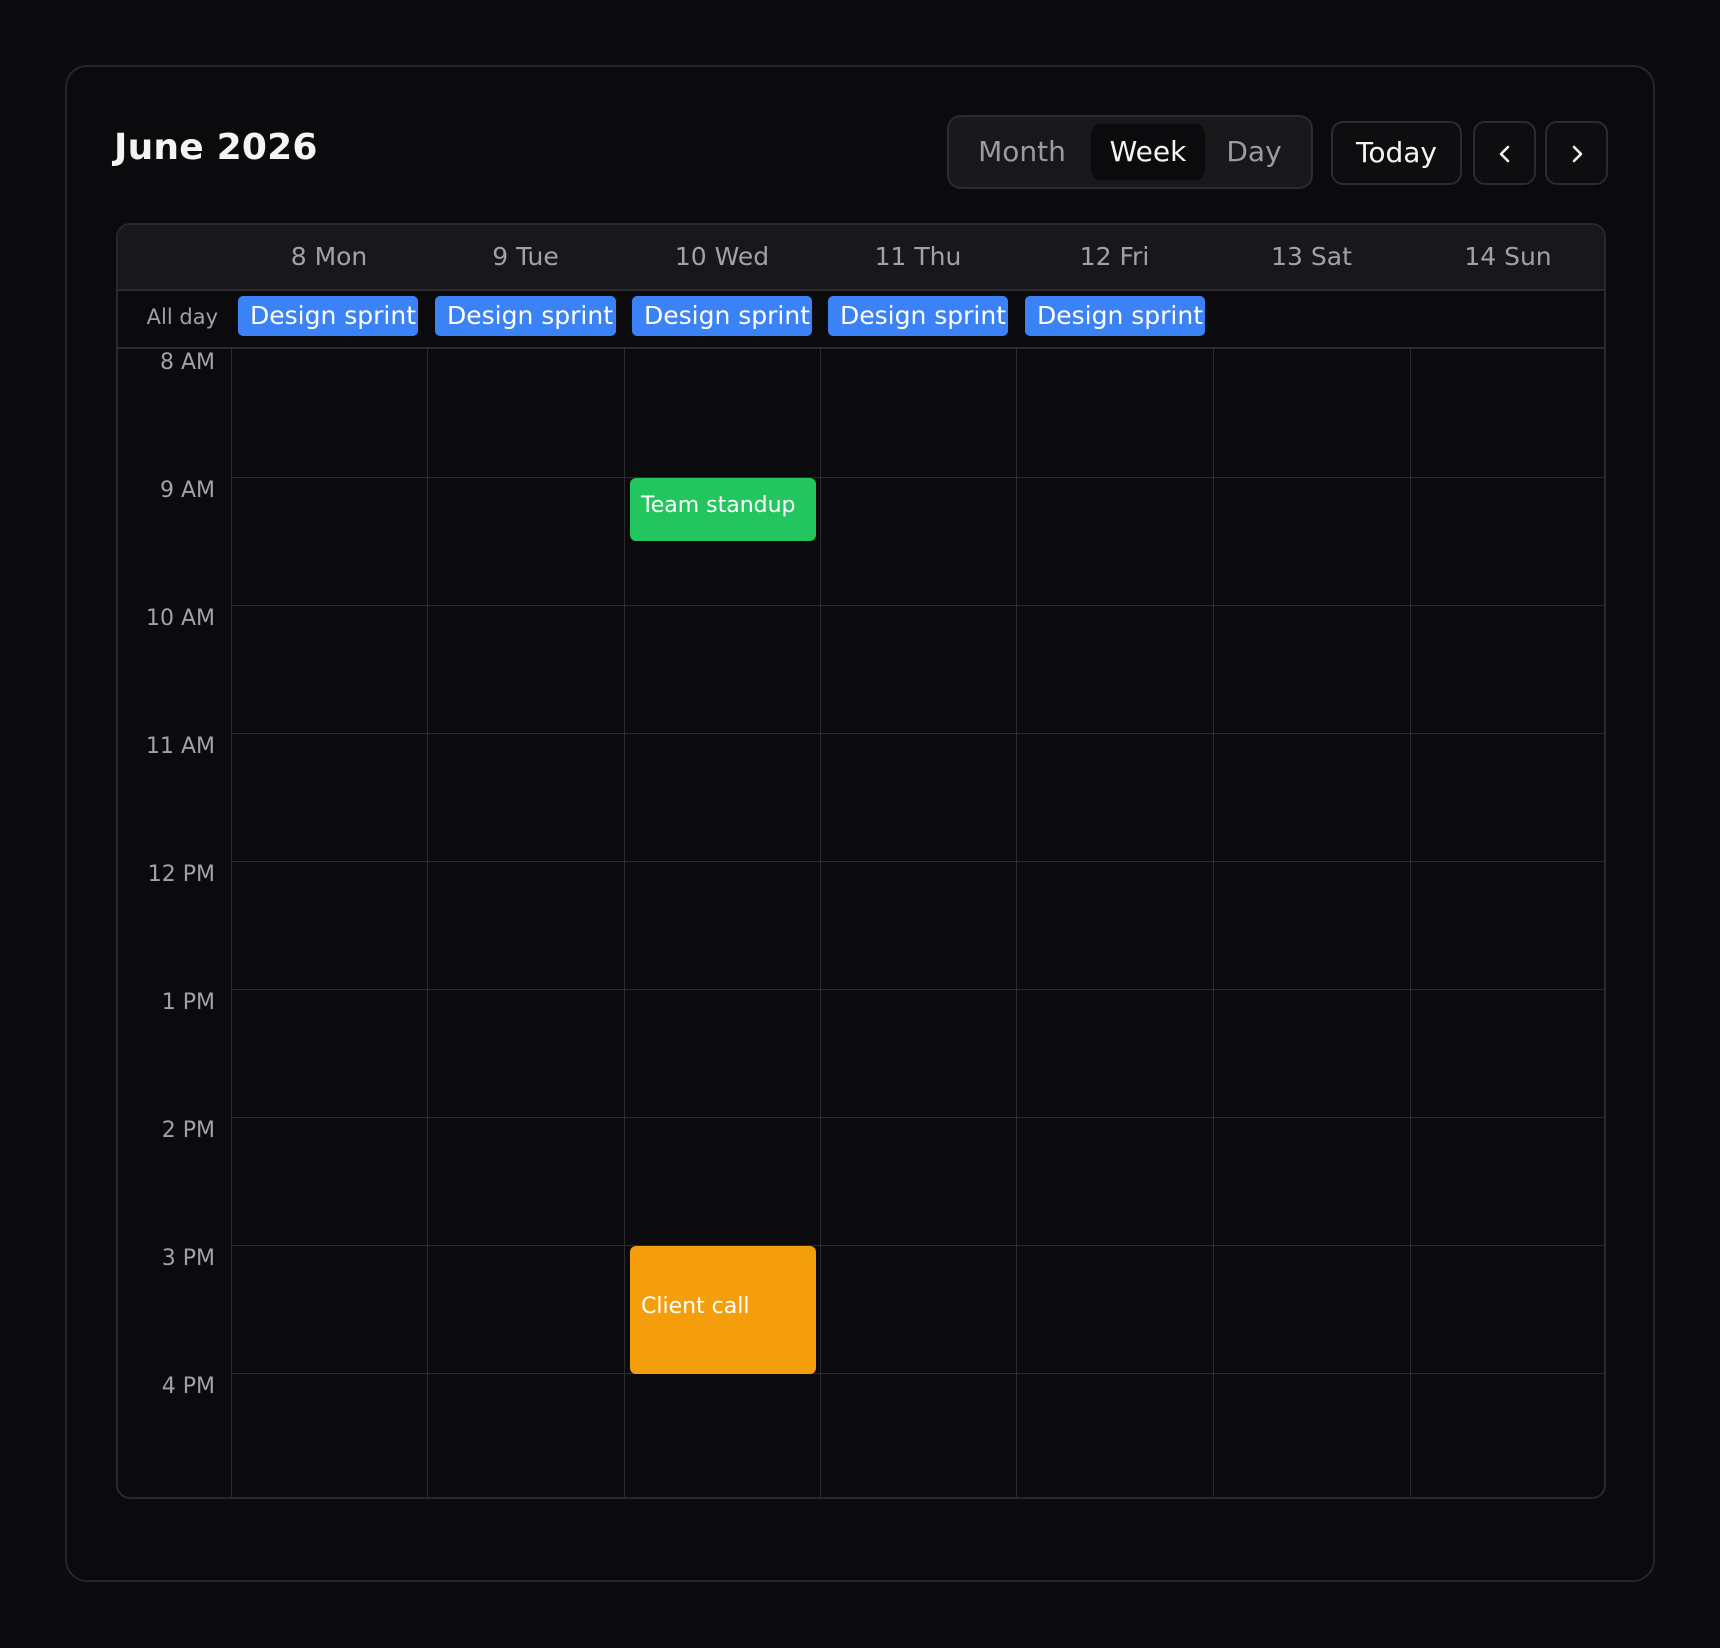 This screenshot has height=1648, width=1720. I want to click on event-team-standup: Team standup, so click(723, 509).